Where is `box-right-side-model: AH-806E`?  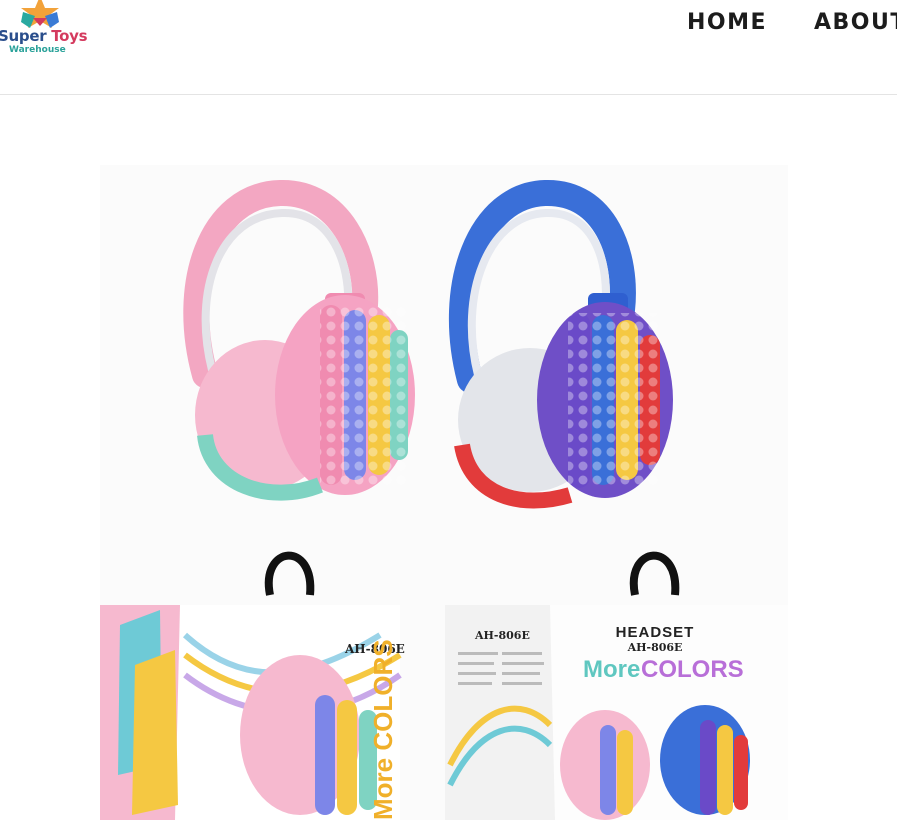 box-right-side-model: AH-806E is located at coordinates (502, 635).